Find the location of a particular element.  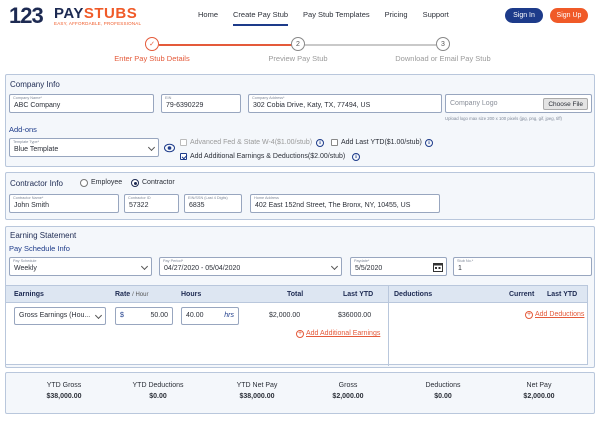

advanced-w4-checkbox is located at coordinates (183, 142).